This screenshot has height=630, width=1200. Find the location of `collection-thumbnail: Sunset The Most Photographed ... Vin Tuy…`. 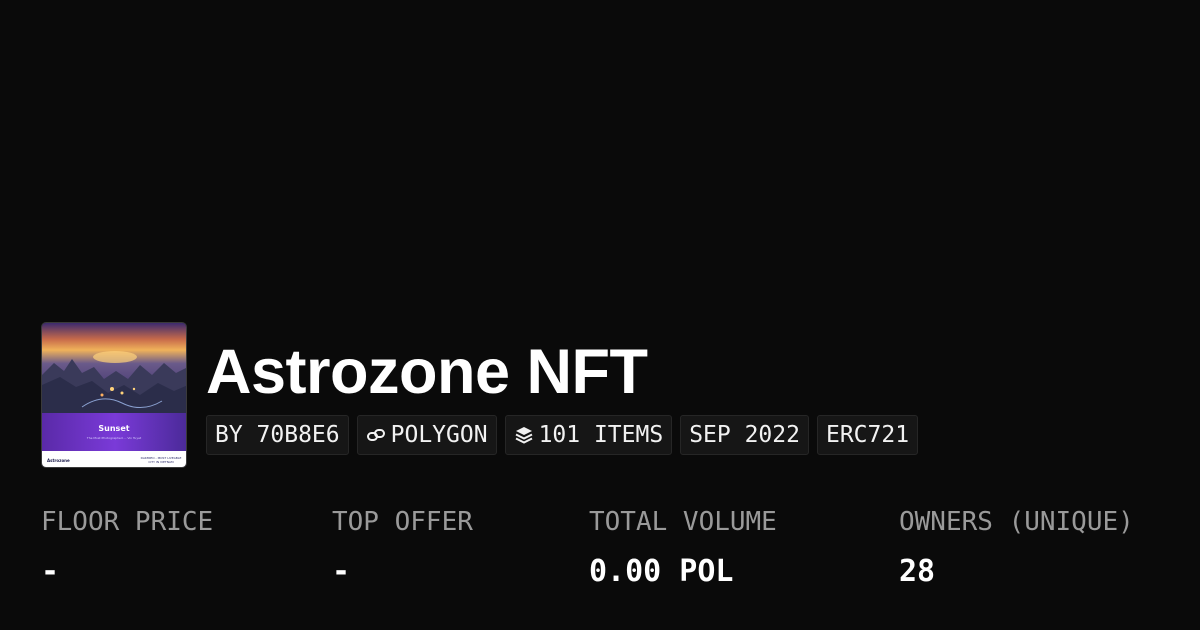

collection-thumbnail: Sunset The Most Photographed ... Vin Tuy… is located at coordinates (114, 395).